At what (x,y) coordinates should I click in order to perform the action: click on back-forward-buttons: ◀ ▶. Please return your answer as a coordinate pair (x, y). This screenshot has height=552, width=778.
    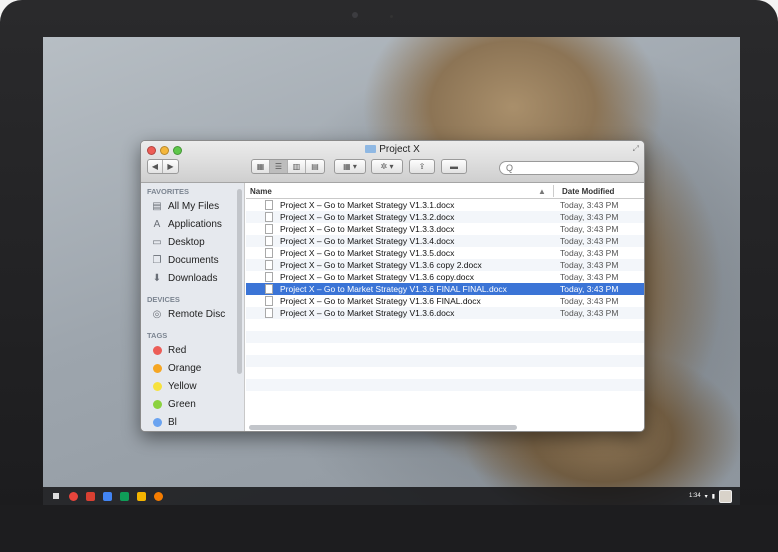
    Looking at the image, I should click on (163, 166).